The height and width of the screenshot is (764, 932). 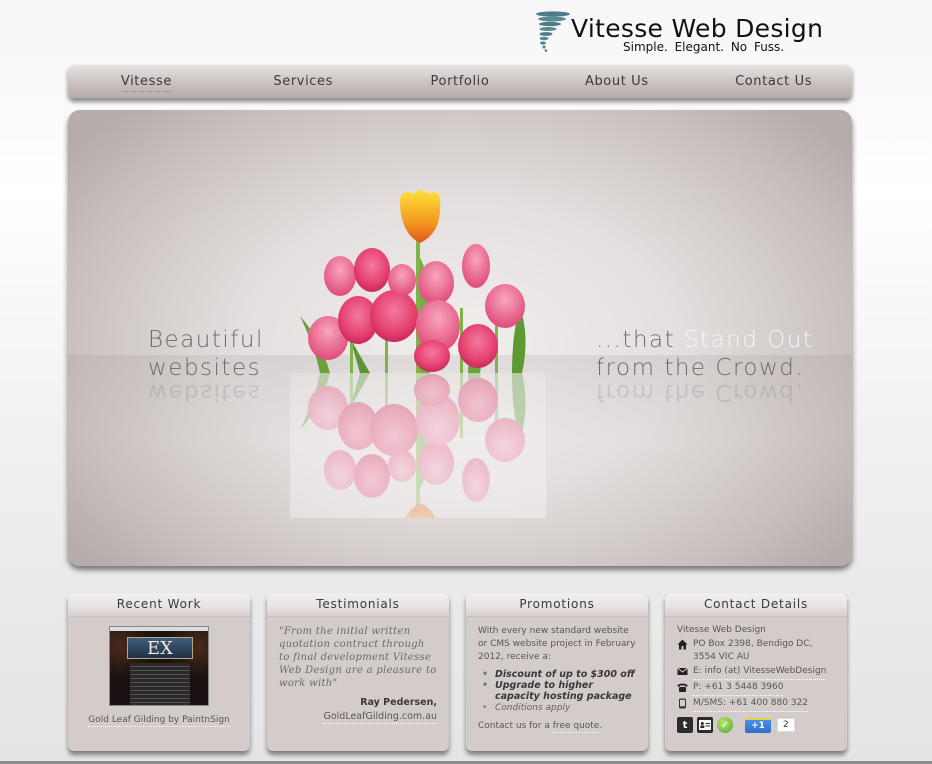 I want to click on mobile-icon, so click(x=682, y=703).